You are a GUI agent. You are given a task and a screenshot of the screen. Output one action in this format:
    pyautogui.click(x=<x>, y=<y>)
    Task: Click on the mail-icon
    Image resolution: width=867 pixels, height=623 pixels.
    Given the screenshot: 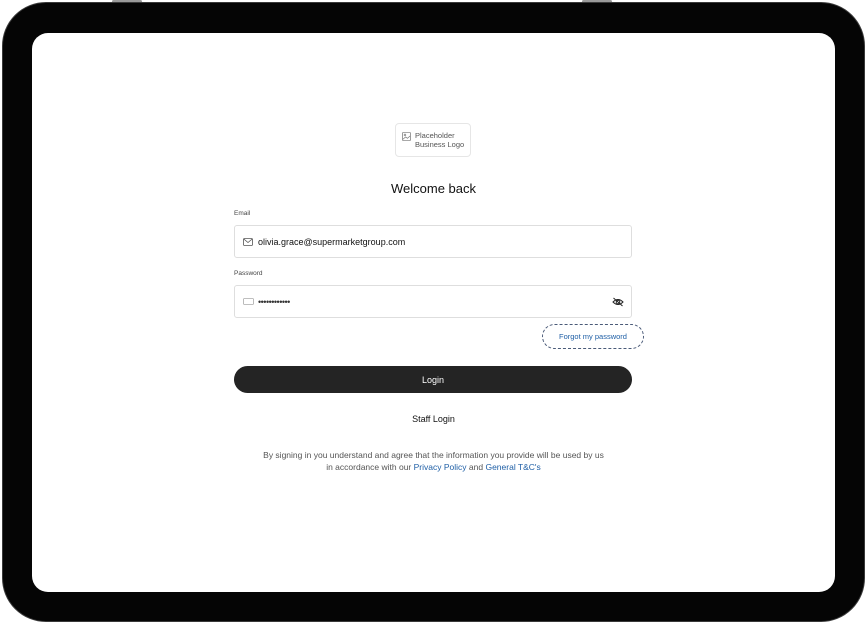 What is the action you would take?
    pyautogui.click(x=248, y=241)
    